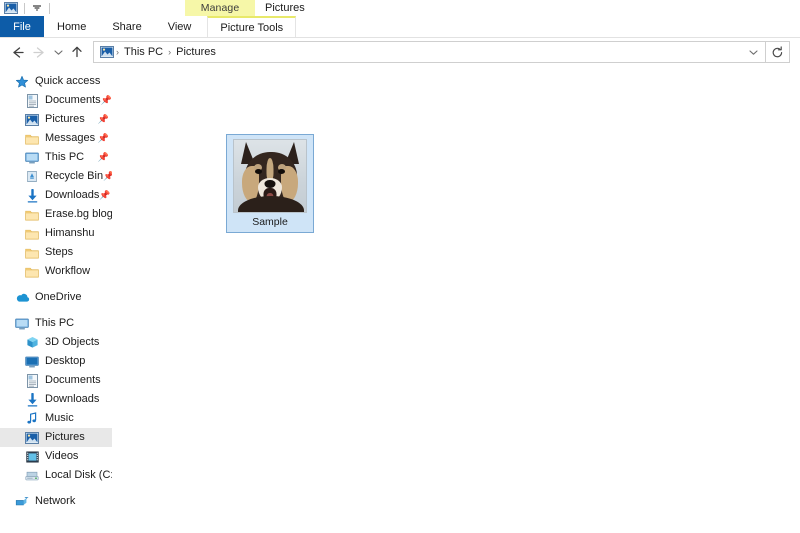 This screenshot has height=533, width=800. I want to click on sidebar-item-documents: Documents, so click(56, 380).